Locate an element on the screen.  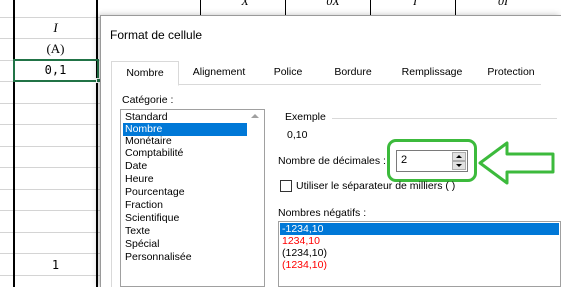
category-scrollbar is located at coordinates (256, 198).